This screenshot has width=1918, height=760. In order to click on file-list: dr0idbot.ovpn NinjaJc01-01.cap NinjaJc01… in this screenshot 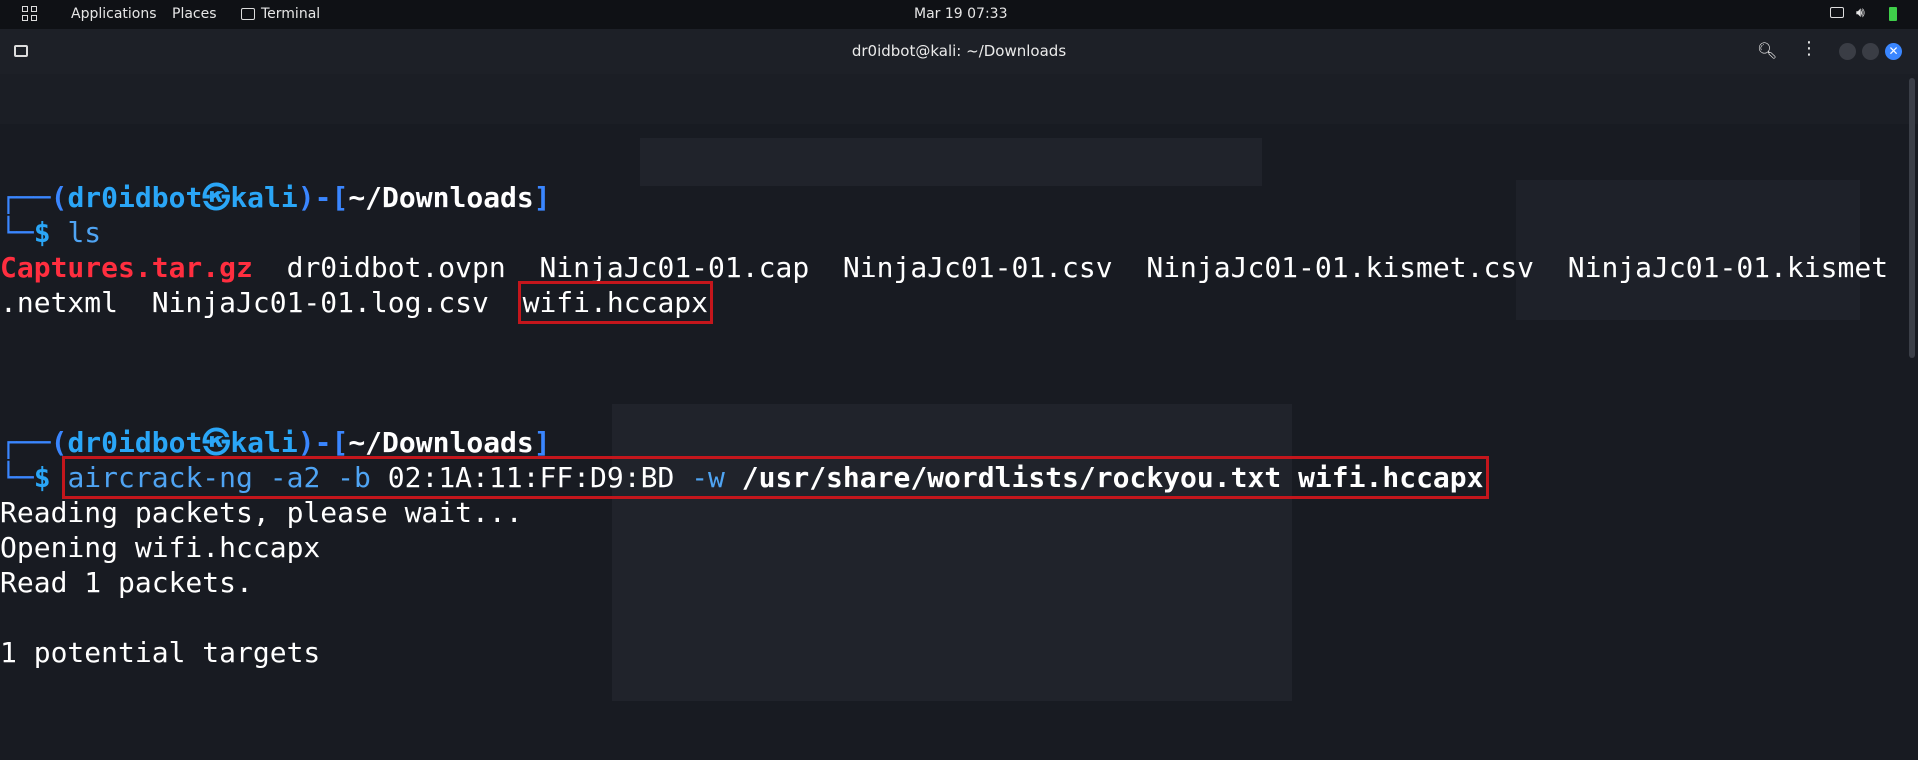, I will do `click(1070, 267)`.